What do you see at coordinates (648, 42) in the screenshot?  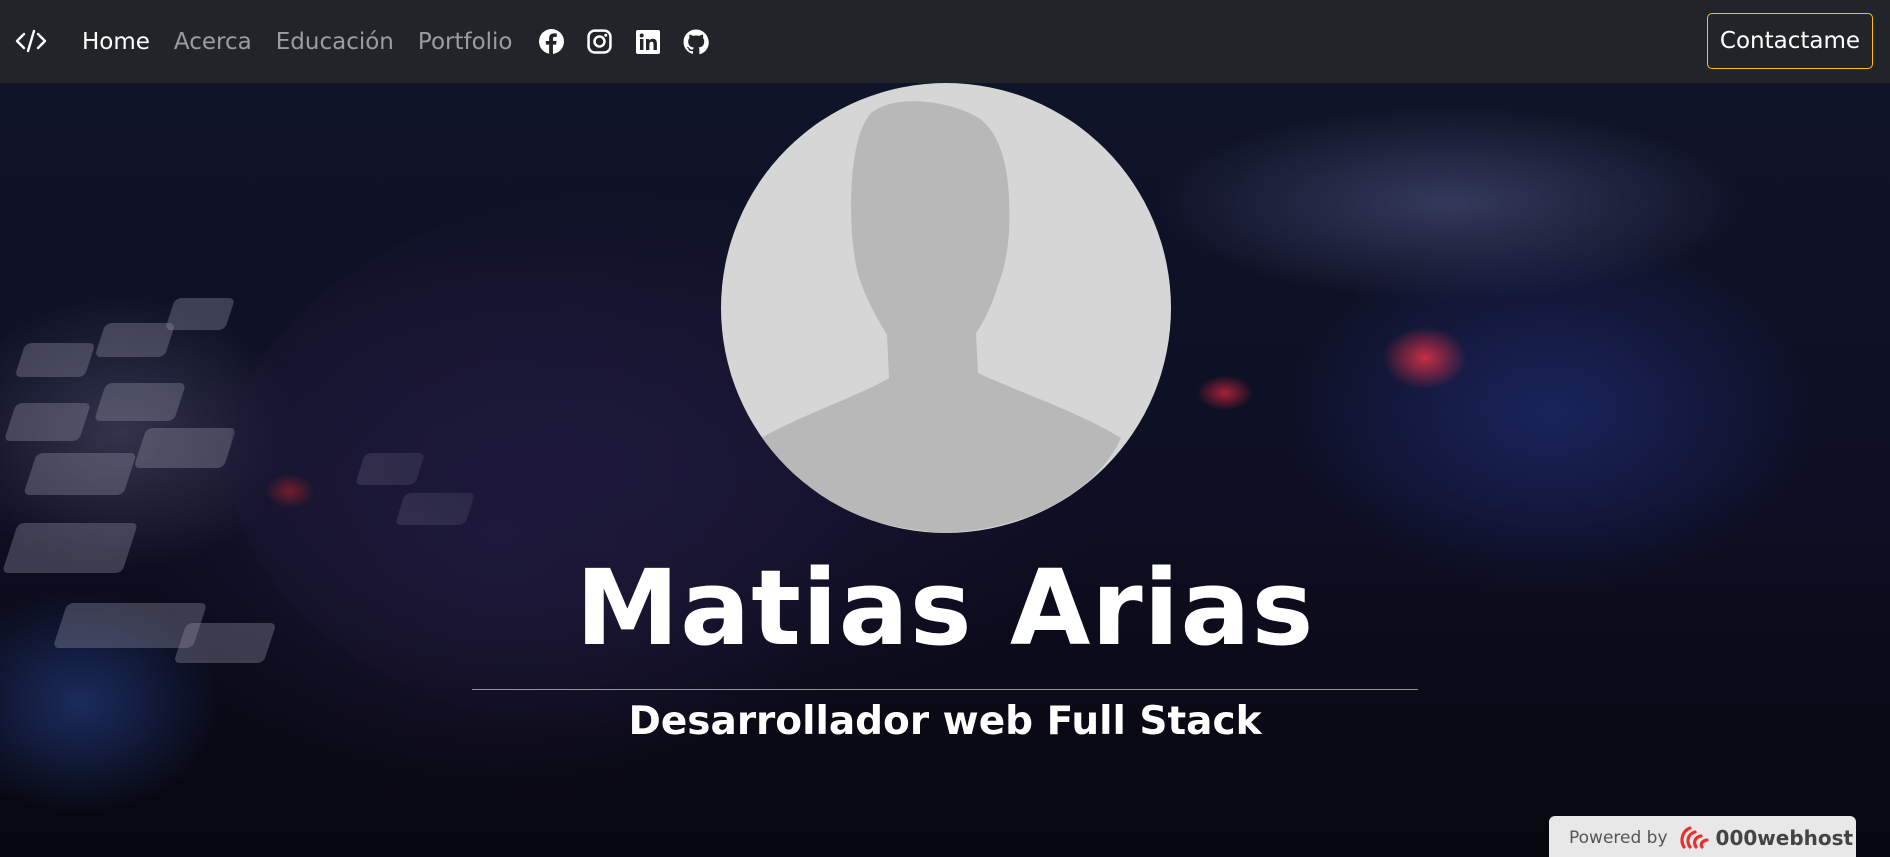 I see `linkedin-icon` at bounding box center [648, 42].